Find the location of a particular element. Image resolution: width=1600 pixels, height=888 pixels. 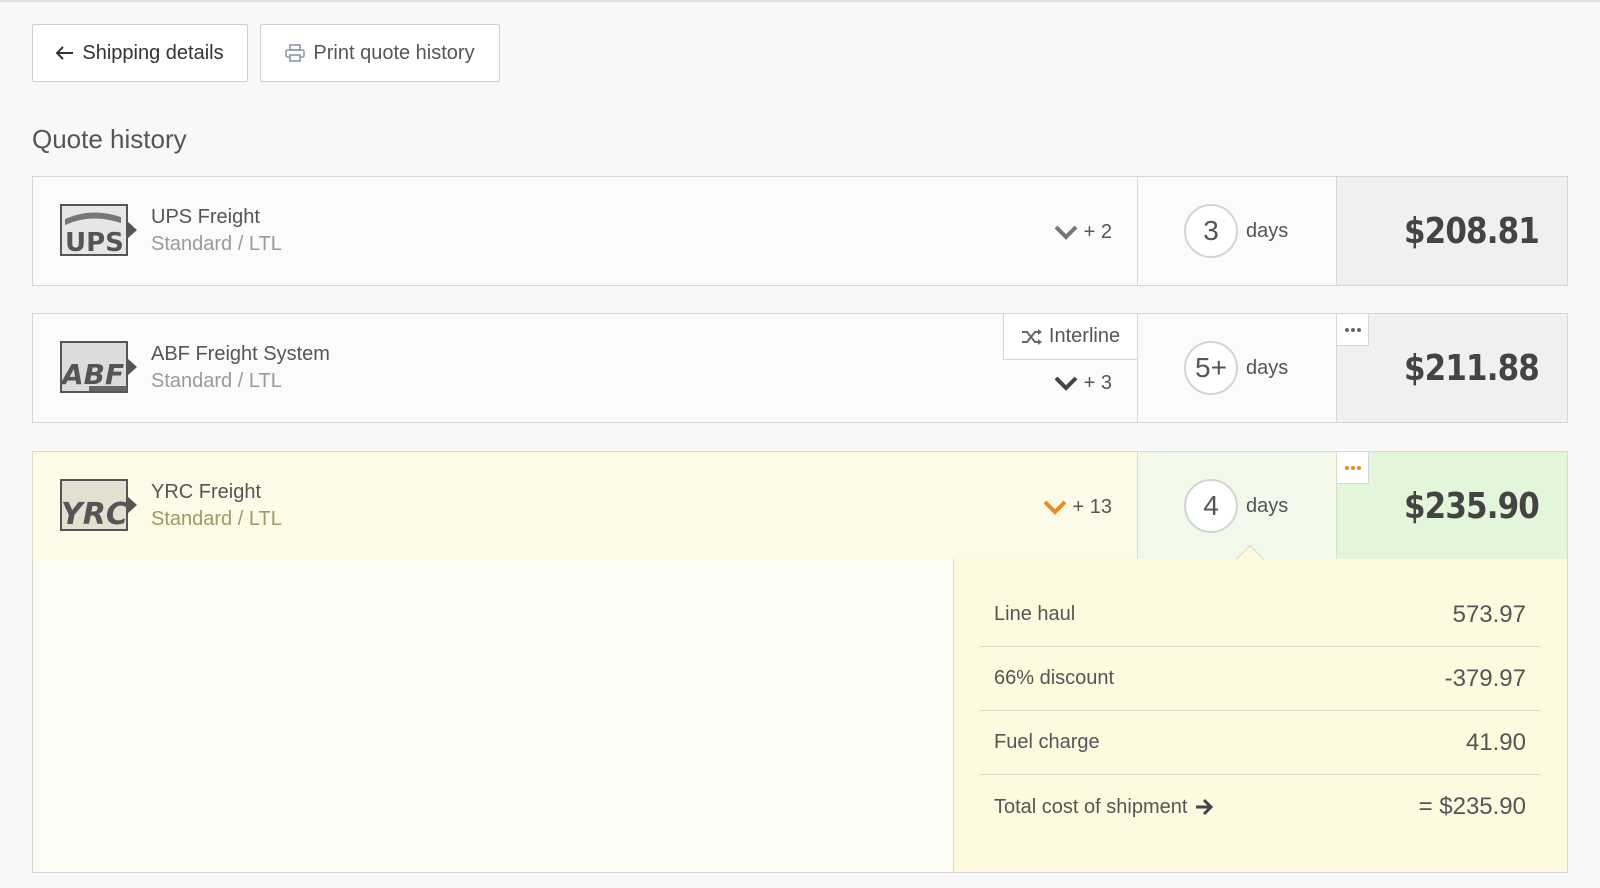

quote-price: $211.88 is located at coordinates (1472, 368).